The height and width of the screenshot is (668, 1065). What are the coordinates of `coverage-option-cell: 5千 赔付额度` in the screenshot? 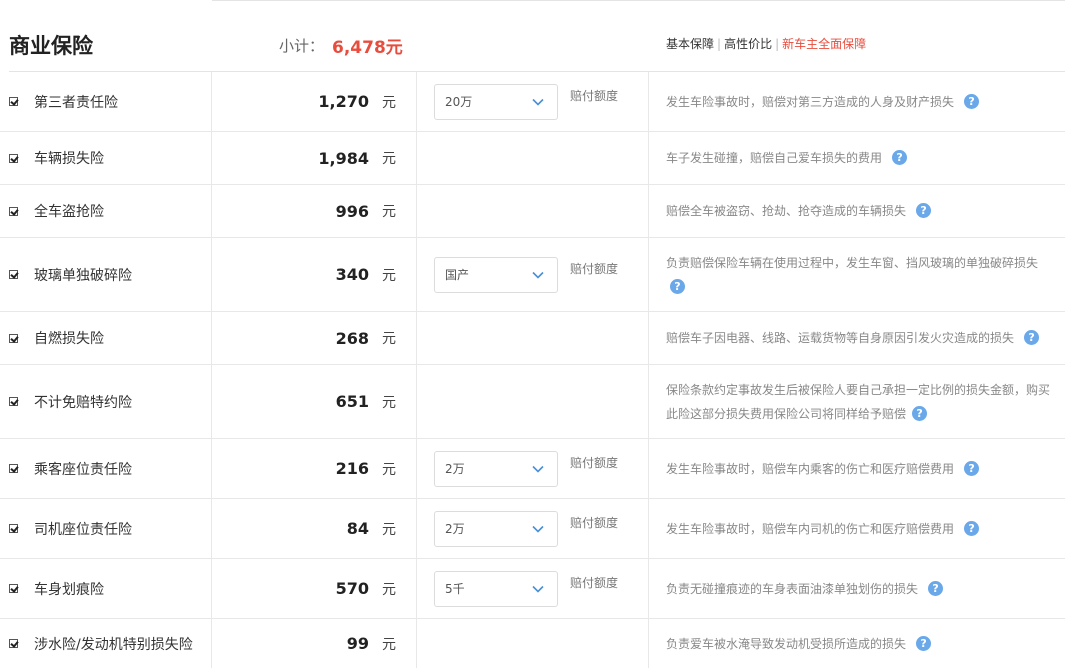 It's located at (533, 588).